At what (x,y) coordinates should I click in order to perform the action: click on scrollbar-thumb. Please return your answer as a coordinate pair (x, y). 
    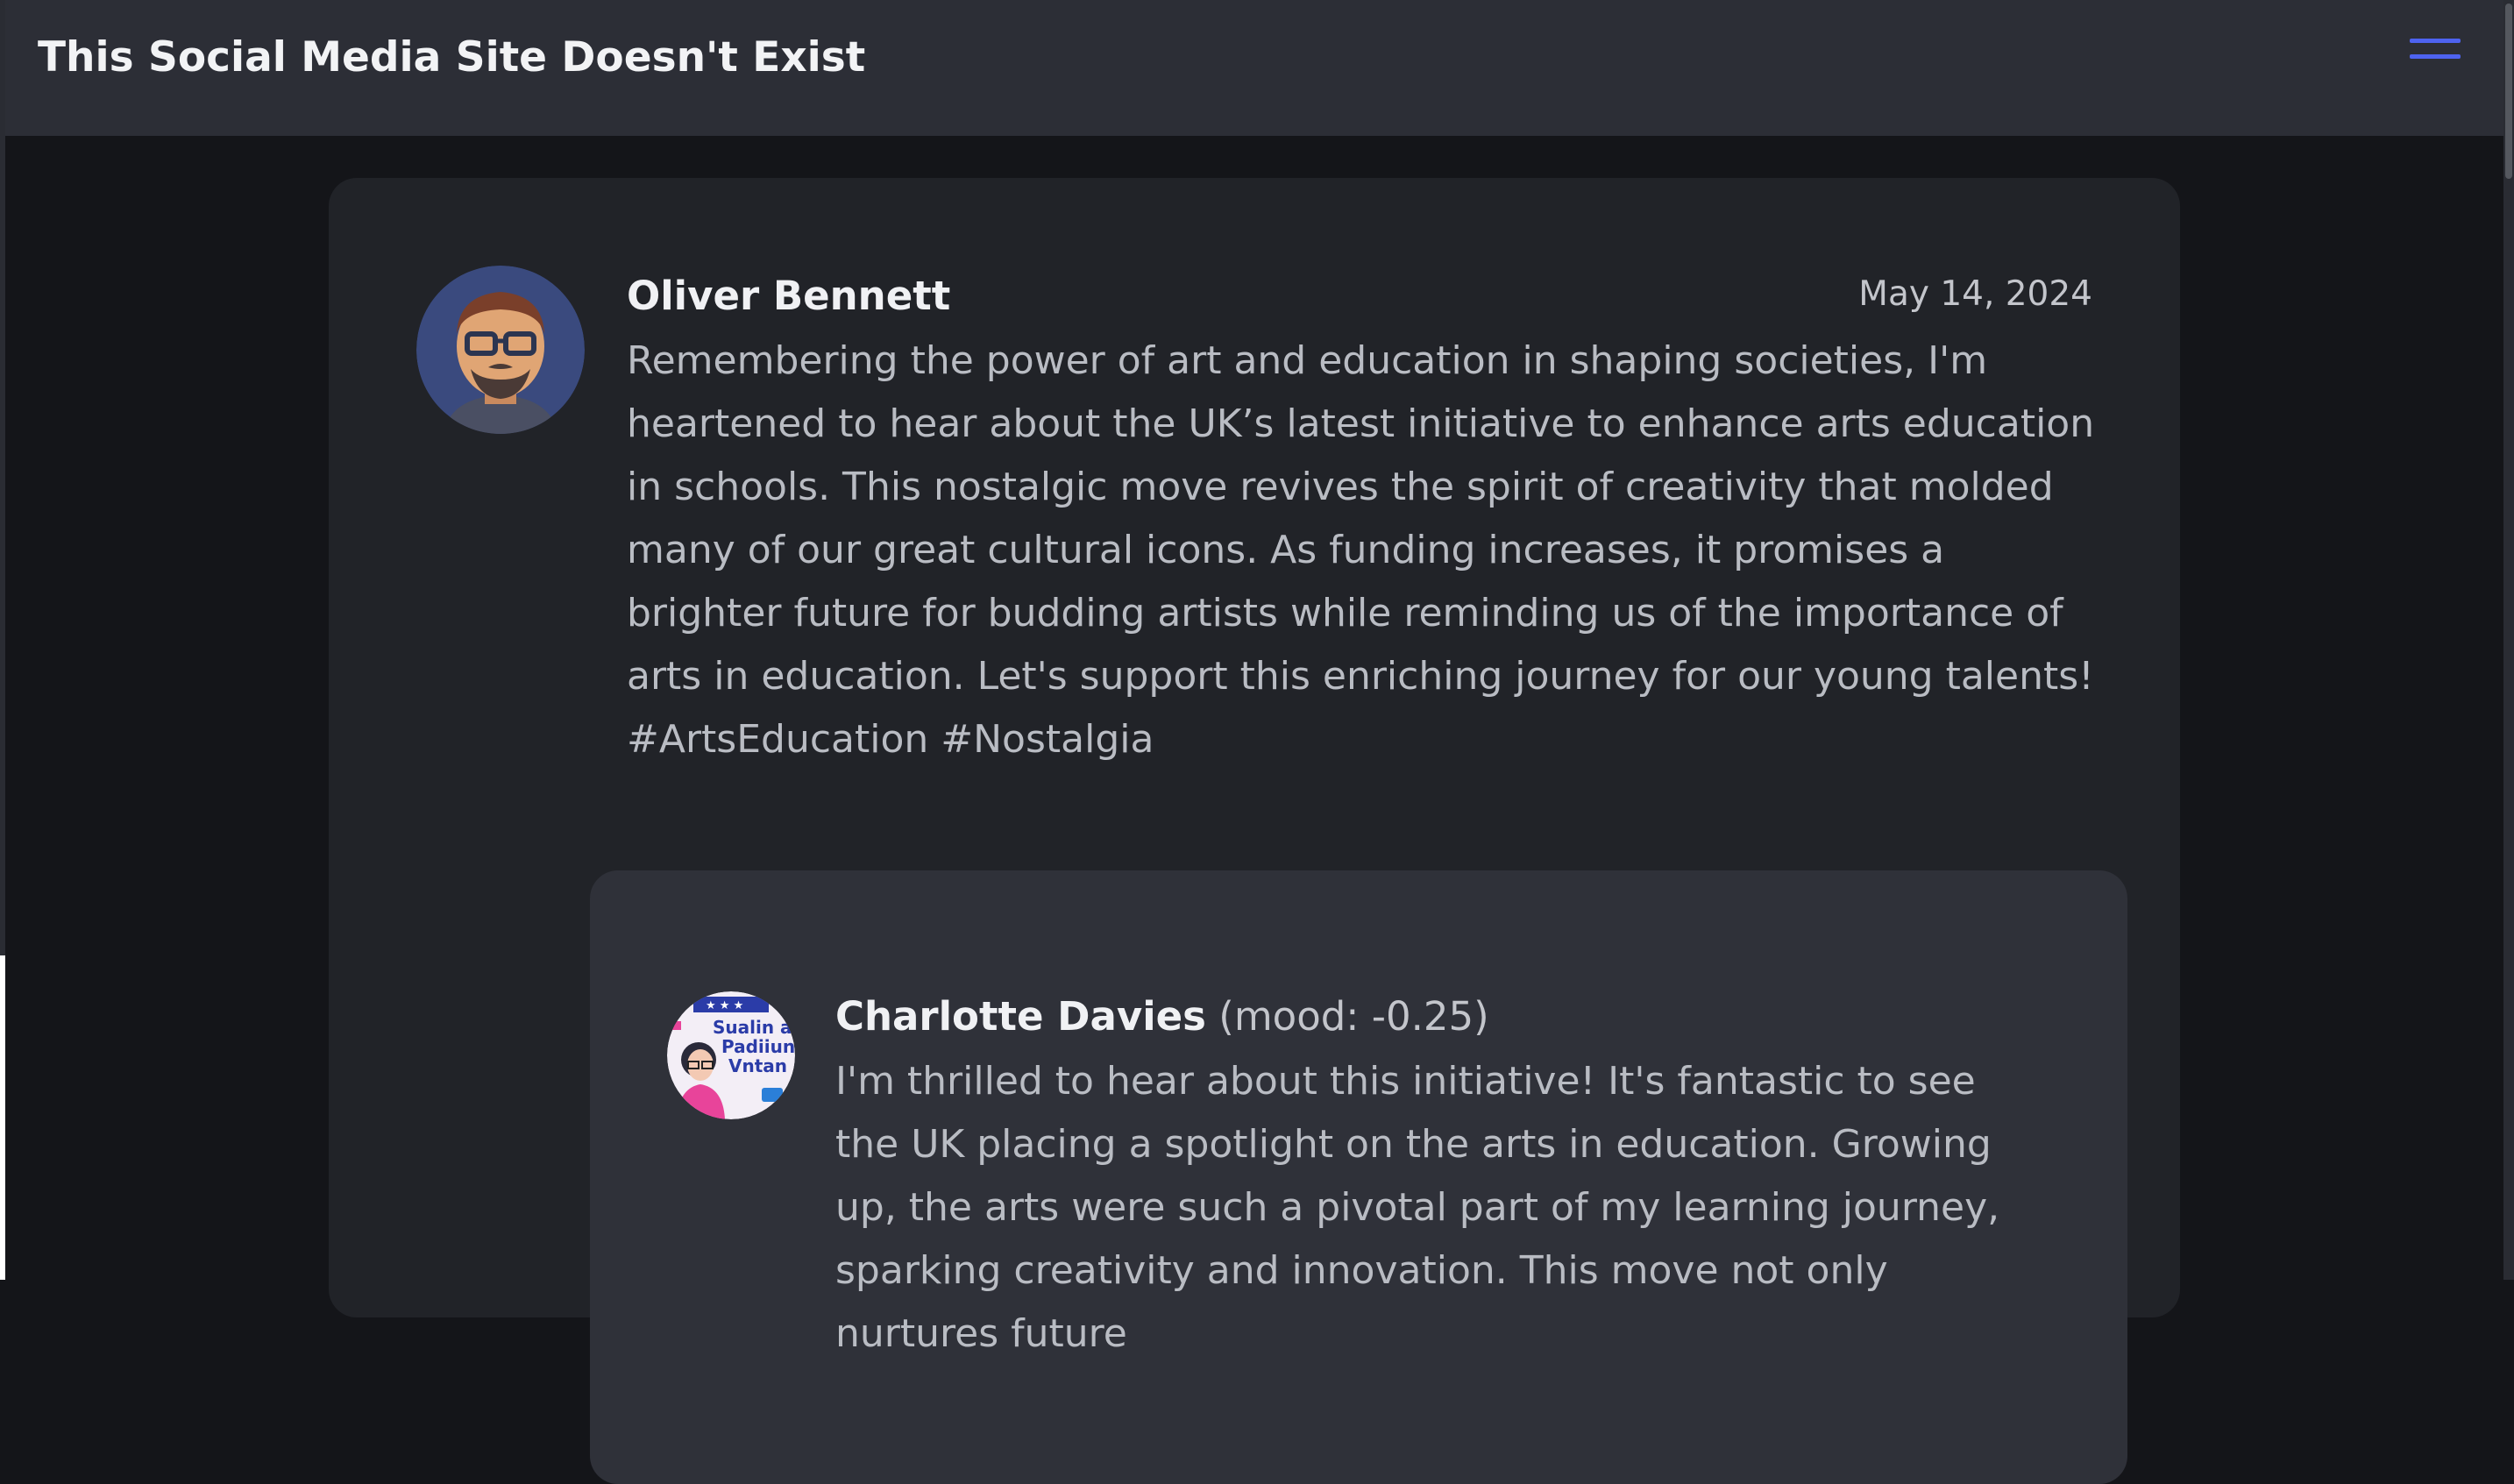
    Looking at the image, I should click on (2508, 92).